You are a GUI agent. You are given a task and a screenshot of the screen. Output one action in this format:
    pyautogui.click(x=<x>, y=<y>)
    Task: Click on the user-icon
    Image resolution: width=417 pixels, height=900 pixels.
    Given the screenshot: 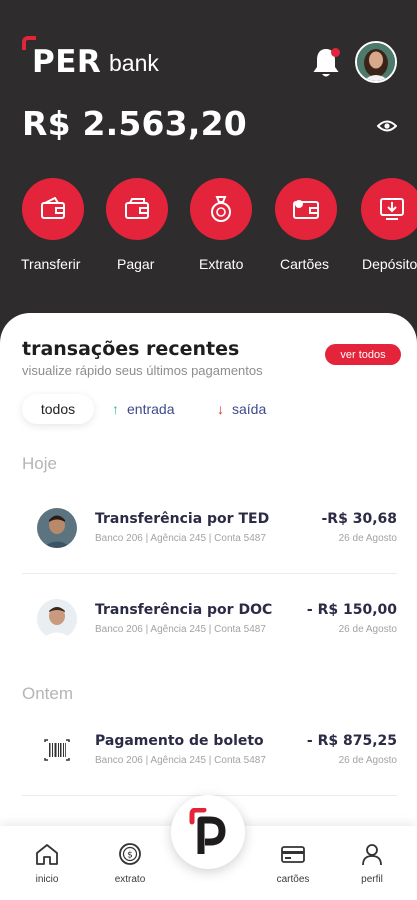 What is the action you would take?
    pyautogui.click(x=372, y=854)
    